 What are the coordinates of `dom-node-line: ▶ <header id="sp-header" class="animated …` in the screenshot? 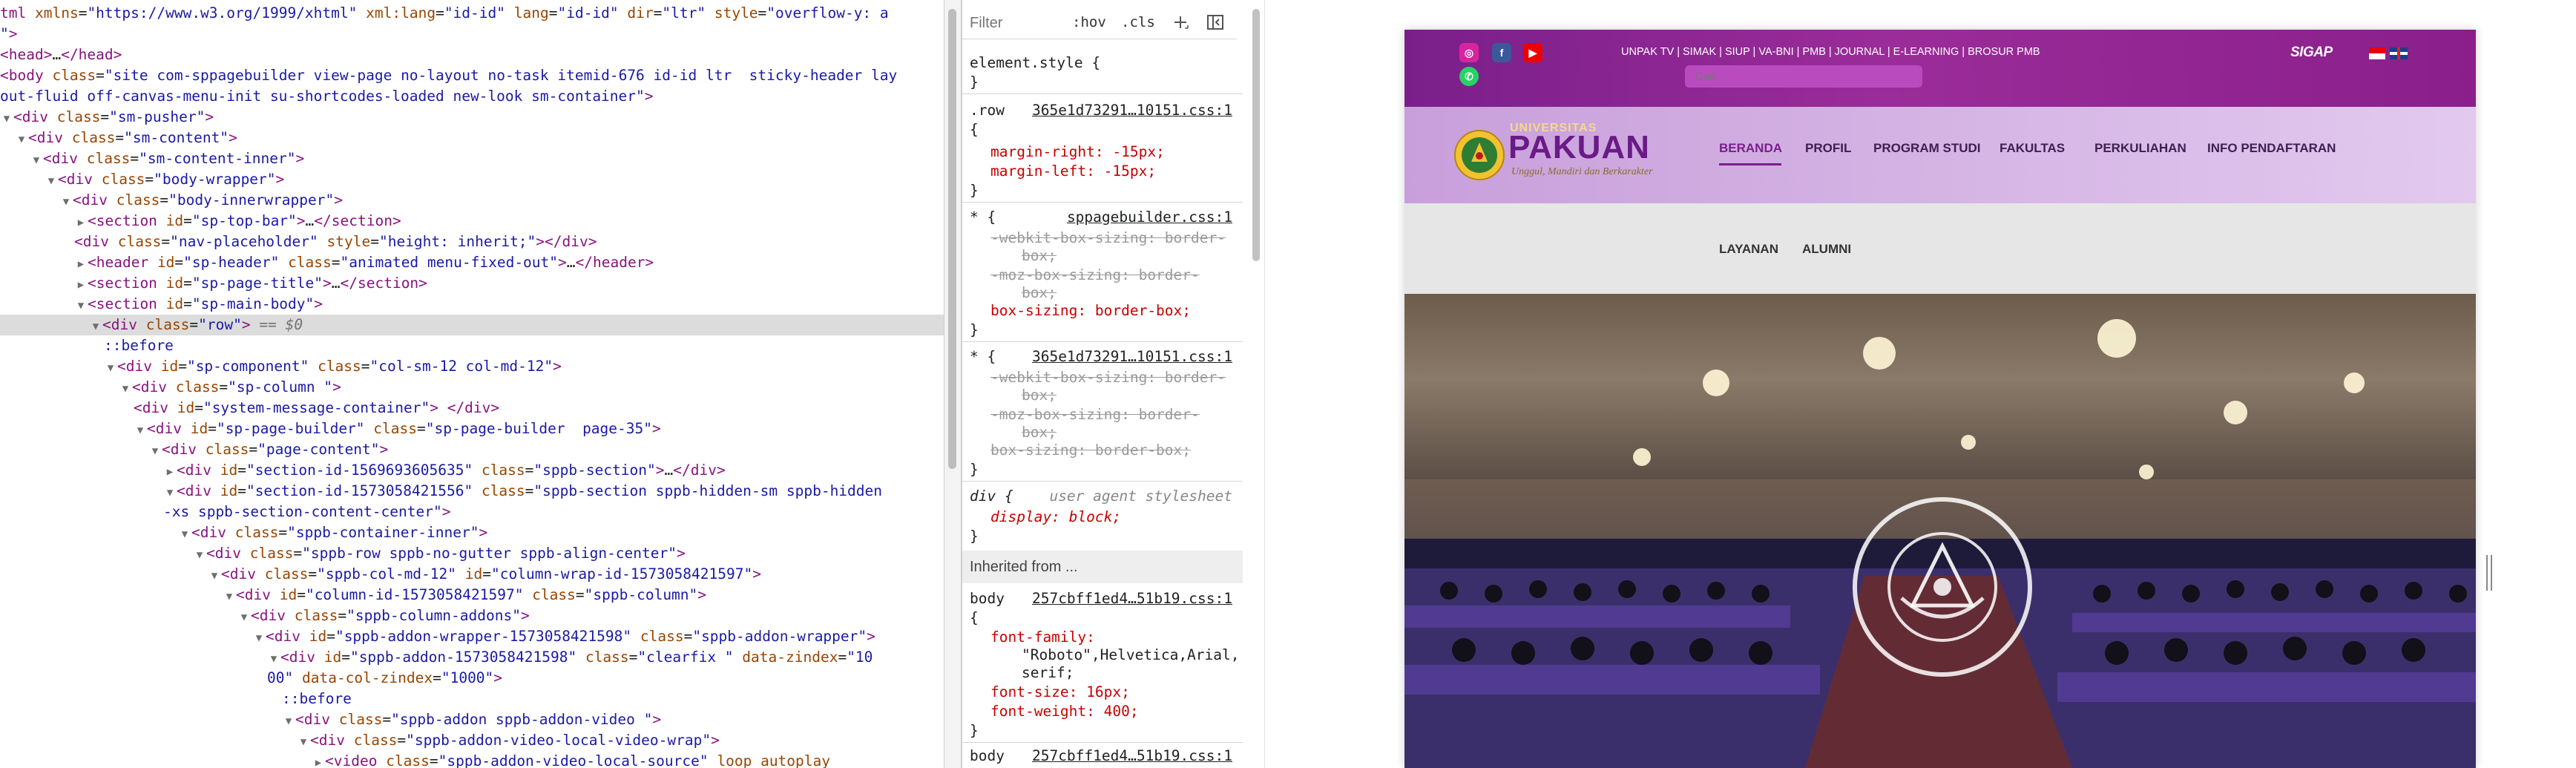 It's located at (472, 262).